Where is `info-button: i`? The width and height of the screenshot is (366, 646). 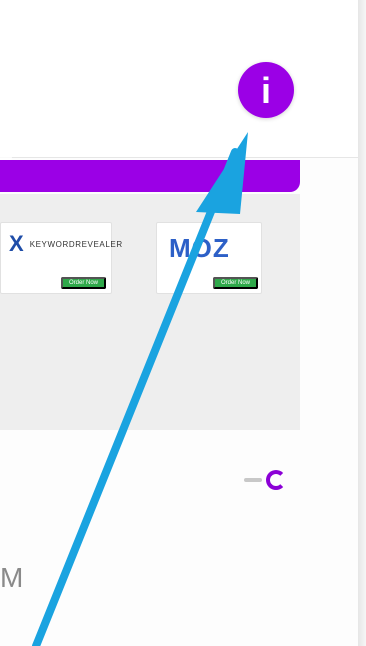 info-button: i is located at coordinates (266, 90).